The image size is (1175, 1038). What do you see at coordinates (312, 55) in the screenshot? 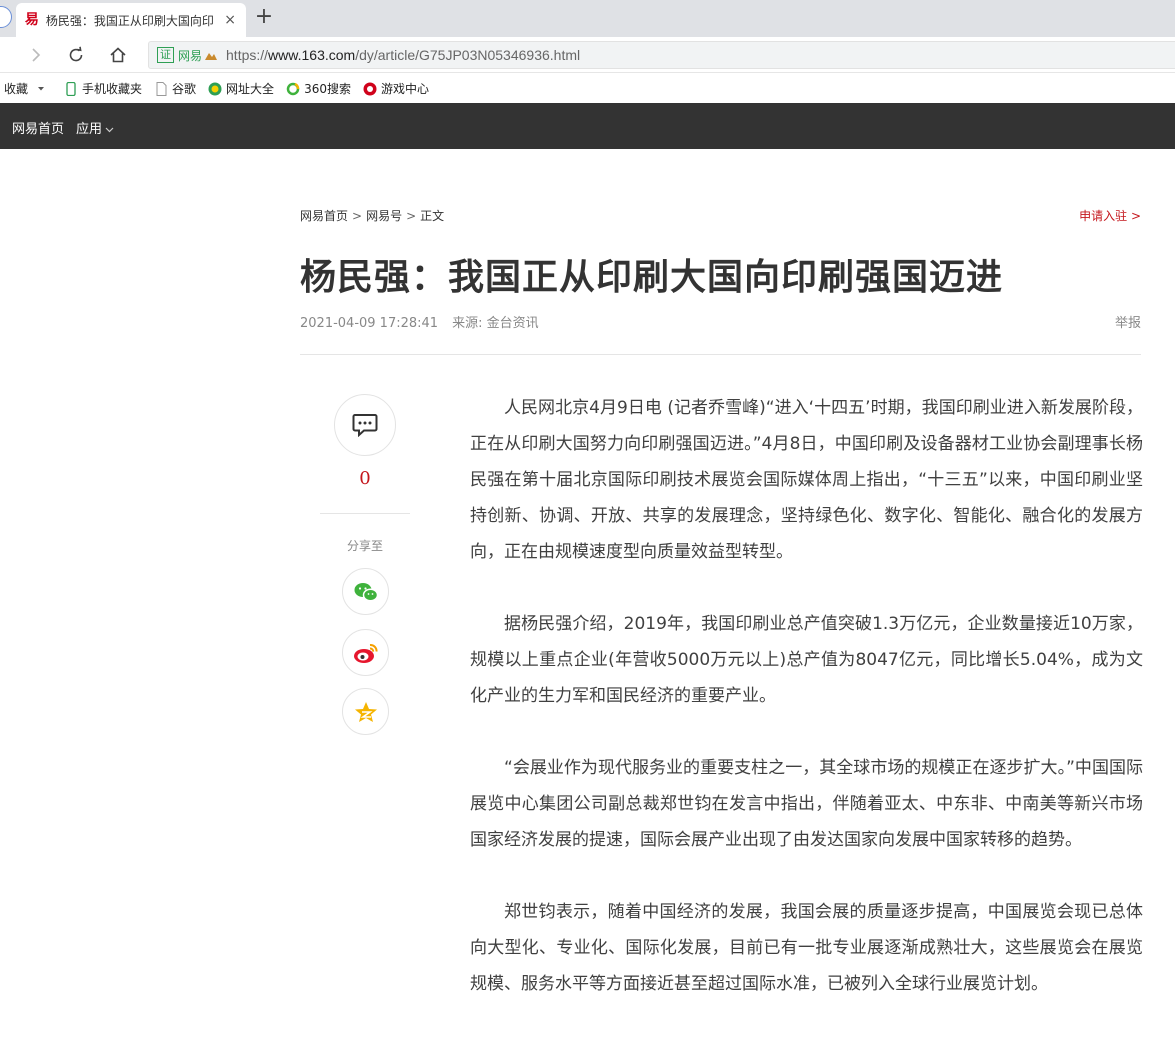
I see `url-host: www.163.com` at bounding box center [312, 55].